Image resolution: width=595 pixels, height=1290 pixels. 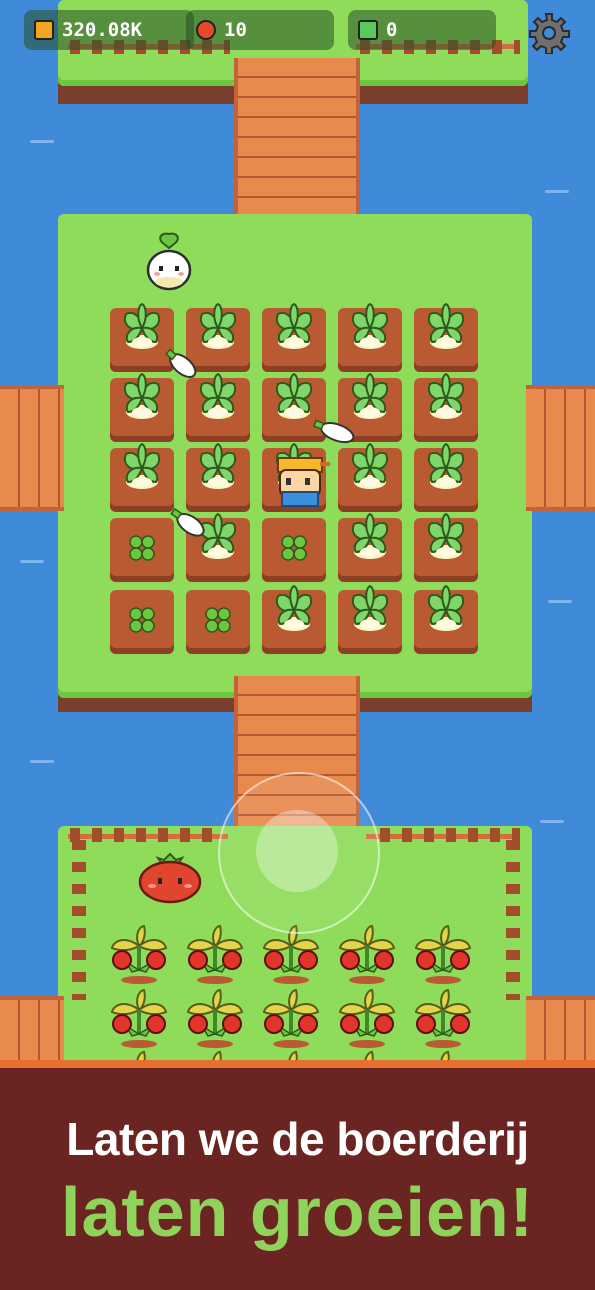 What do you see at coordinates (260, 30) in the screenshot?
I see `seeds-counter: 10` at bounding box center [260, 30].